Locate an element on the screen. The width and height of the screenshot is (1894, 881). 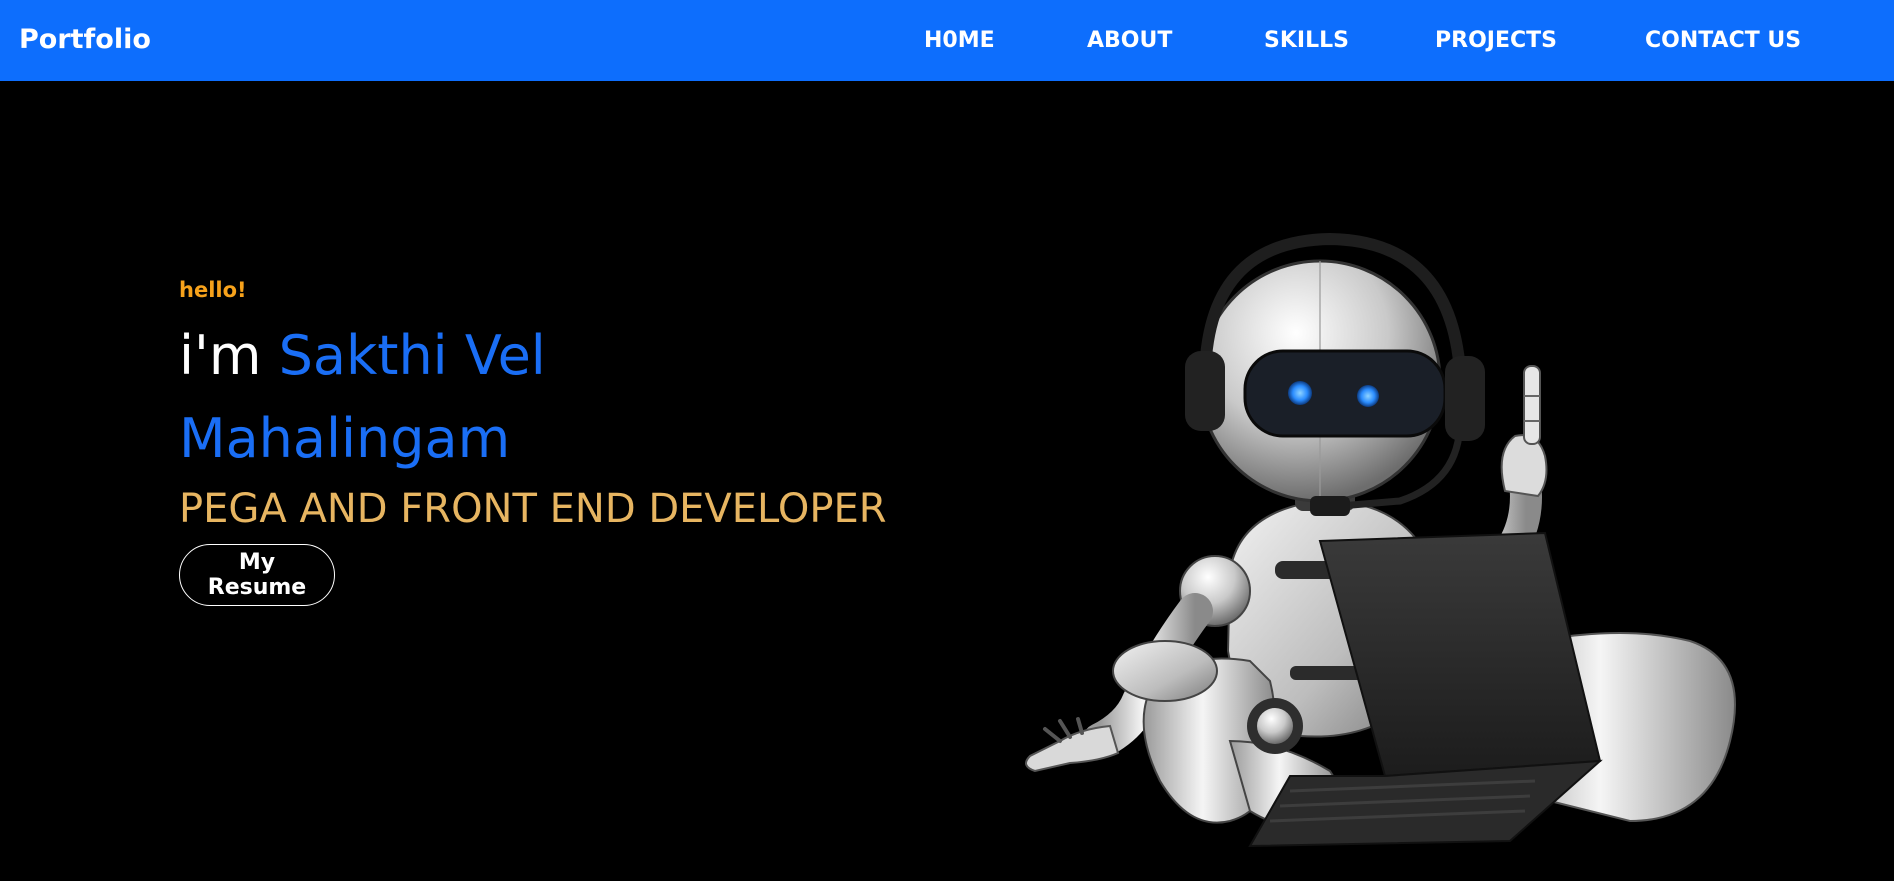
nav-link-skills: SKILLS is located at coordinates (1306, 41).